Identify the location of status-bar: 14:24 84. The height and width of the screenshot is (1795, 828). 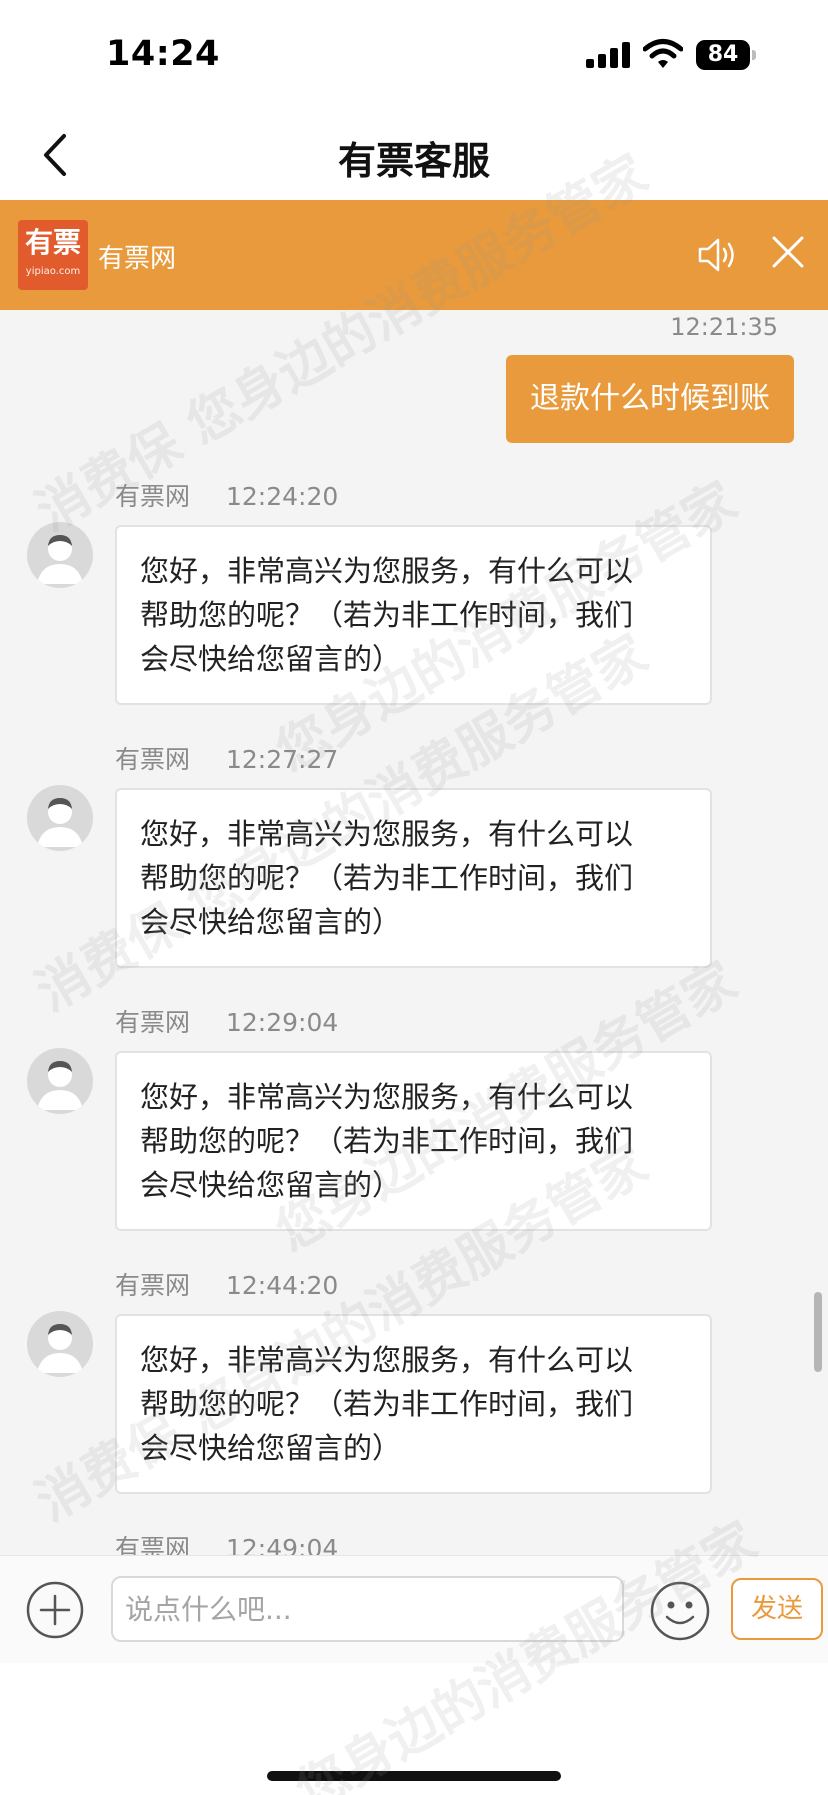
(414, 55).